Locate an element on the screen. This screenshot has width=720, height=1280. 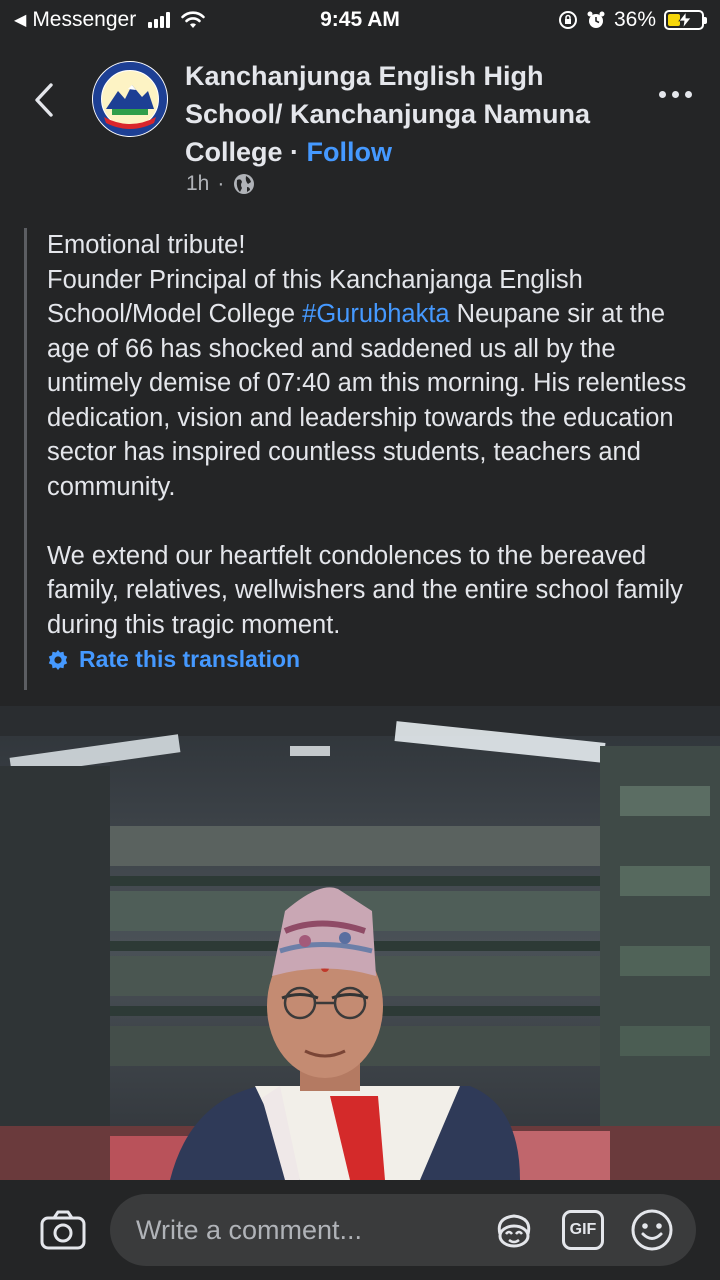
status-right: 36% is located at coordinates (632, 20).